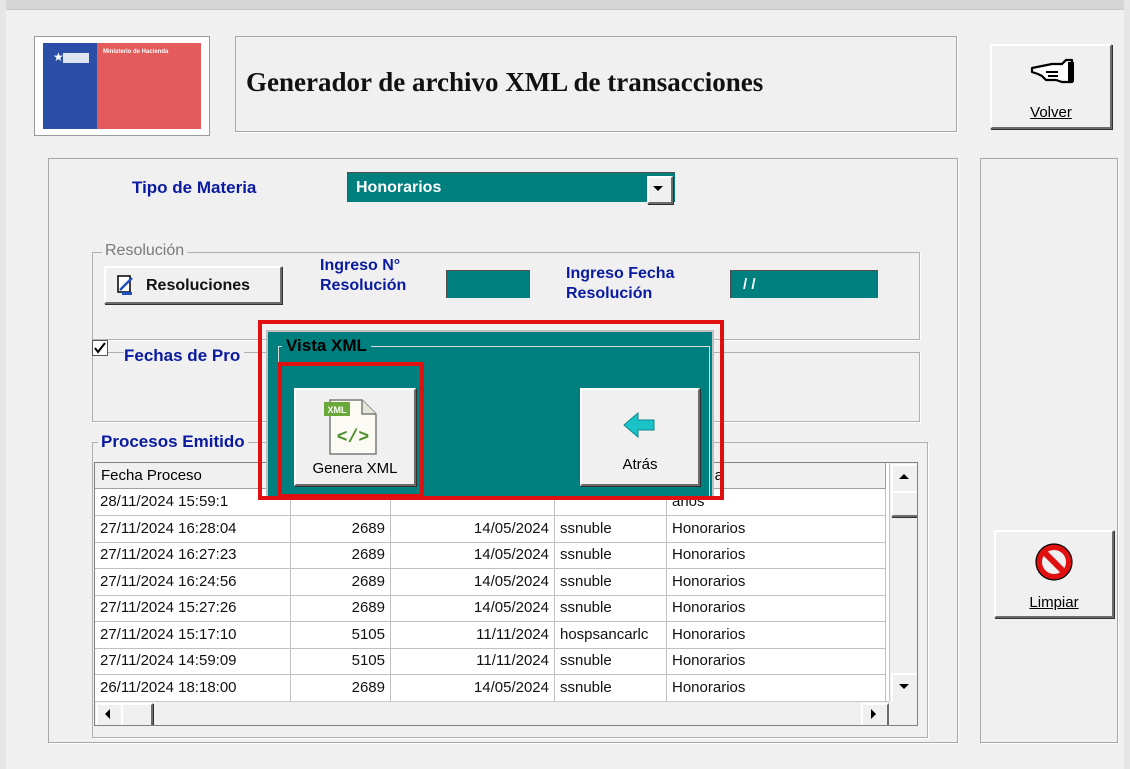 The height and width of the screenshot is (769, 1130). What do you see at coordinates (1049, 450) in the screenshot?
I see `side-panel` at bounding box center [1049, 450].